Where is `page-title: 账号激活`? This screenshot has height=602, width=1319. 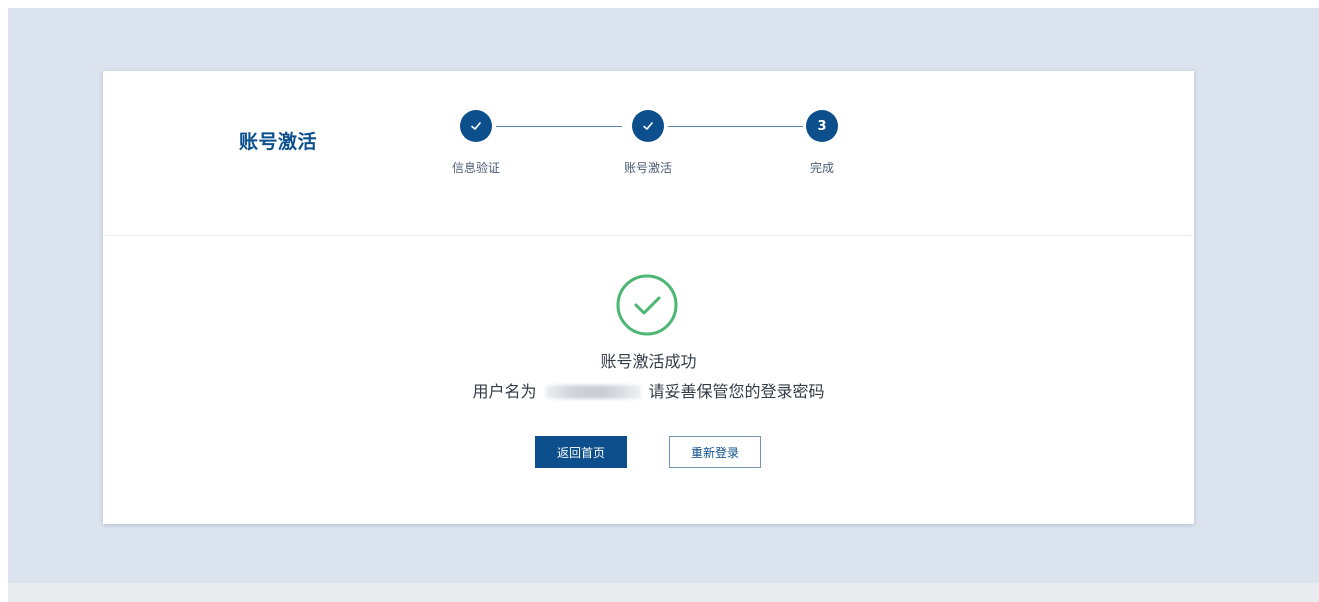 page-title: 账号激活 is located at coordinates (278, 142).